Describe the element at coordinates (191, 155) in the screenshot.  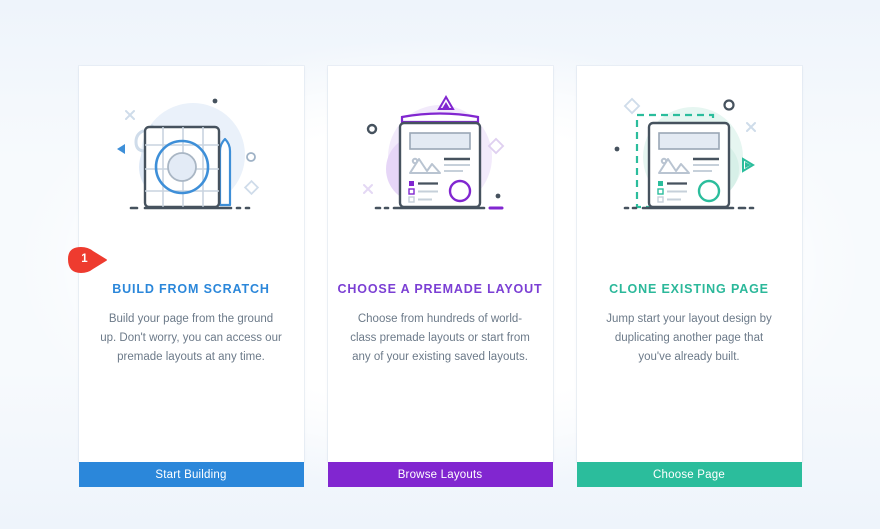
I see `blueprint-page-illustration` at that location.